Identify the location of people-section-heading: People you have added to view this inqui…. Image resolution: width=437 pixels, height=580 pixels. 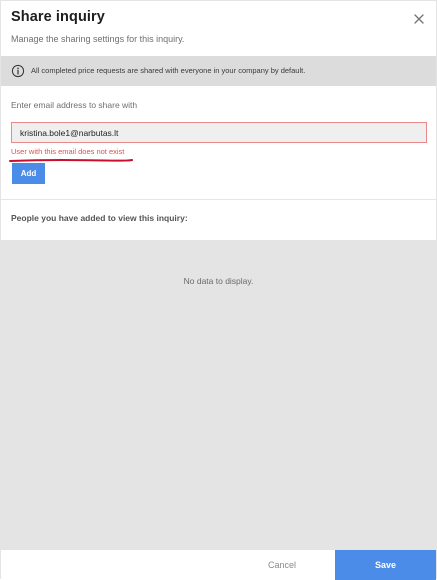
(99, 218).